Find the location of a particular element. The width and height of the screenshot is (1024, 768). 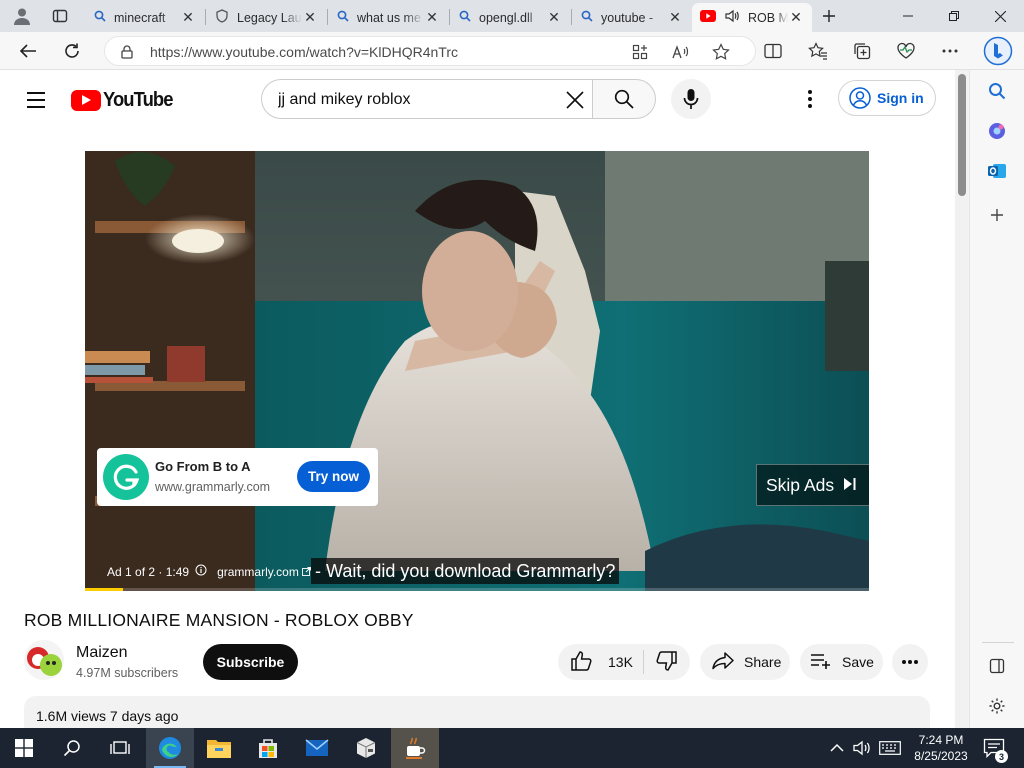

split-screen-icon is located at coordinates (773, 51).